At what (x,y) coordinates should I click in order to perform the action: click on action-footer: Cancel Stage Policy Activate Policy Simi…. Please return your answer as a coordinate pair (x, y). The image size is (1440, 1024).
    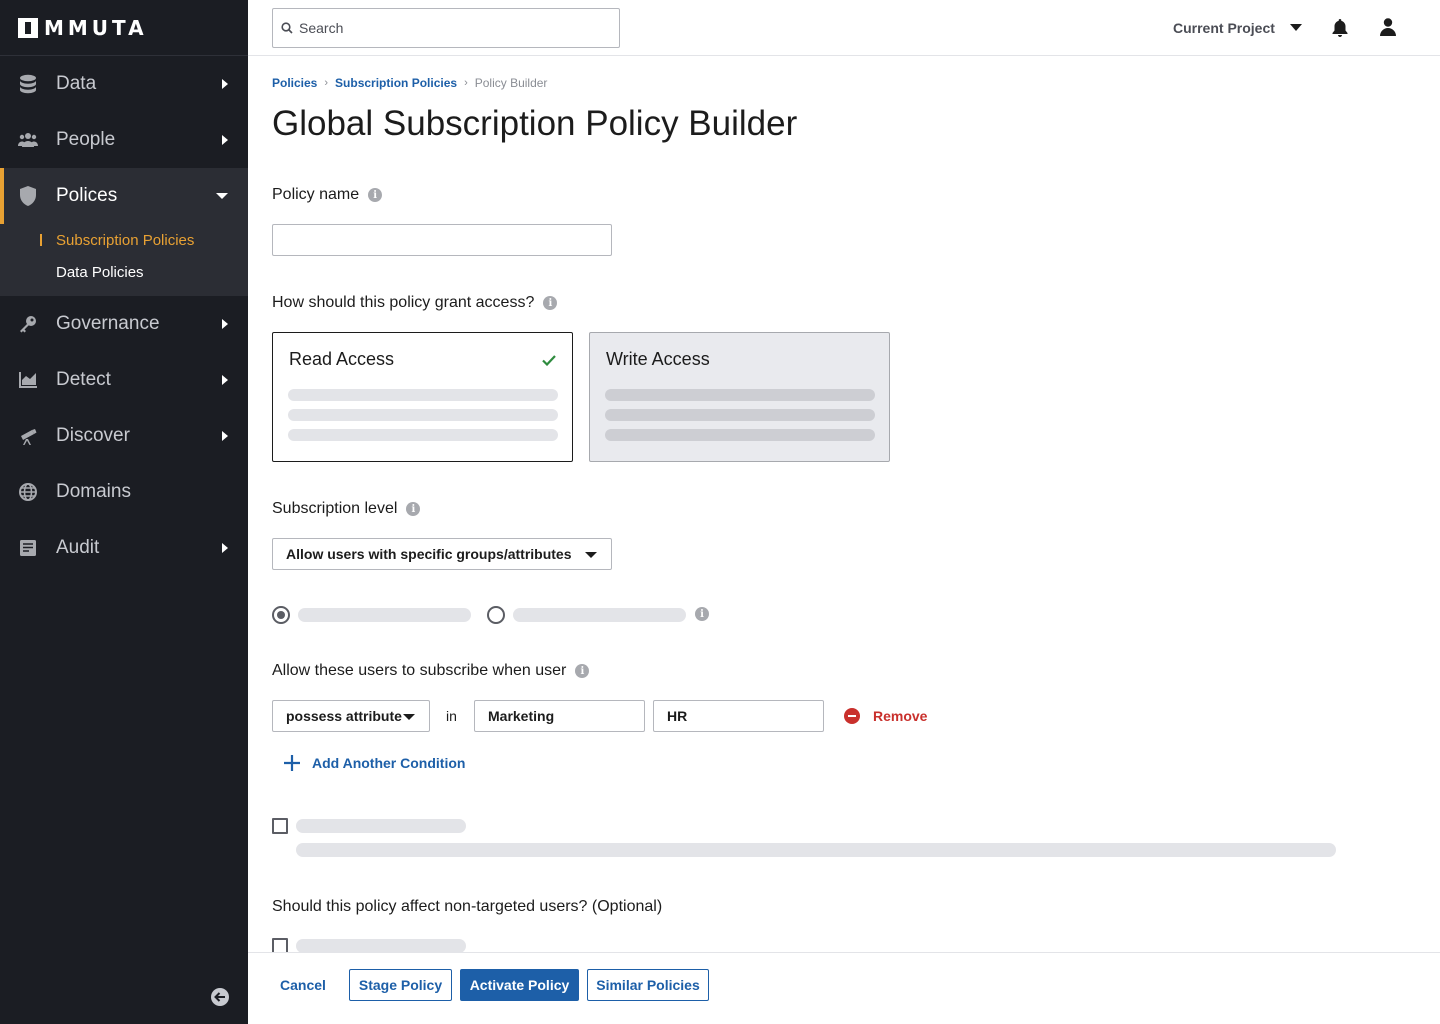
    Looking at the image, I should click on (844, 988).